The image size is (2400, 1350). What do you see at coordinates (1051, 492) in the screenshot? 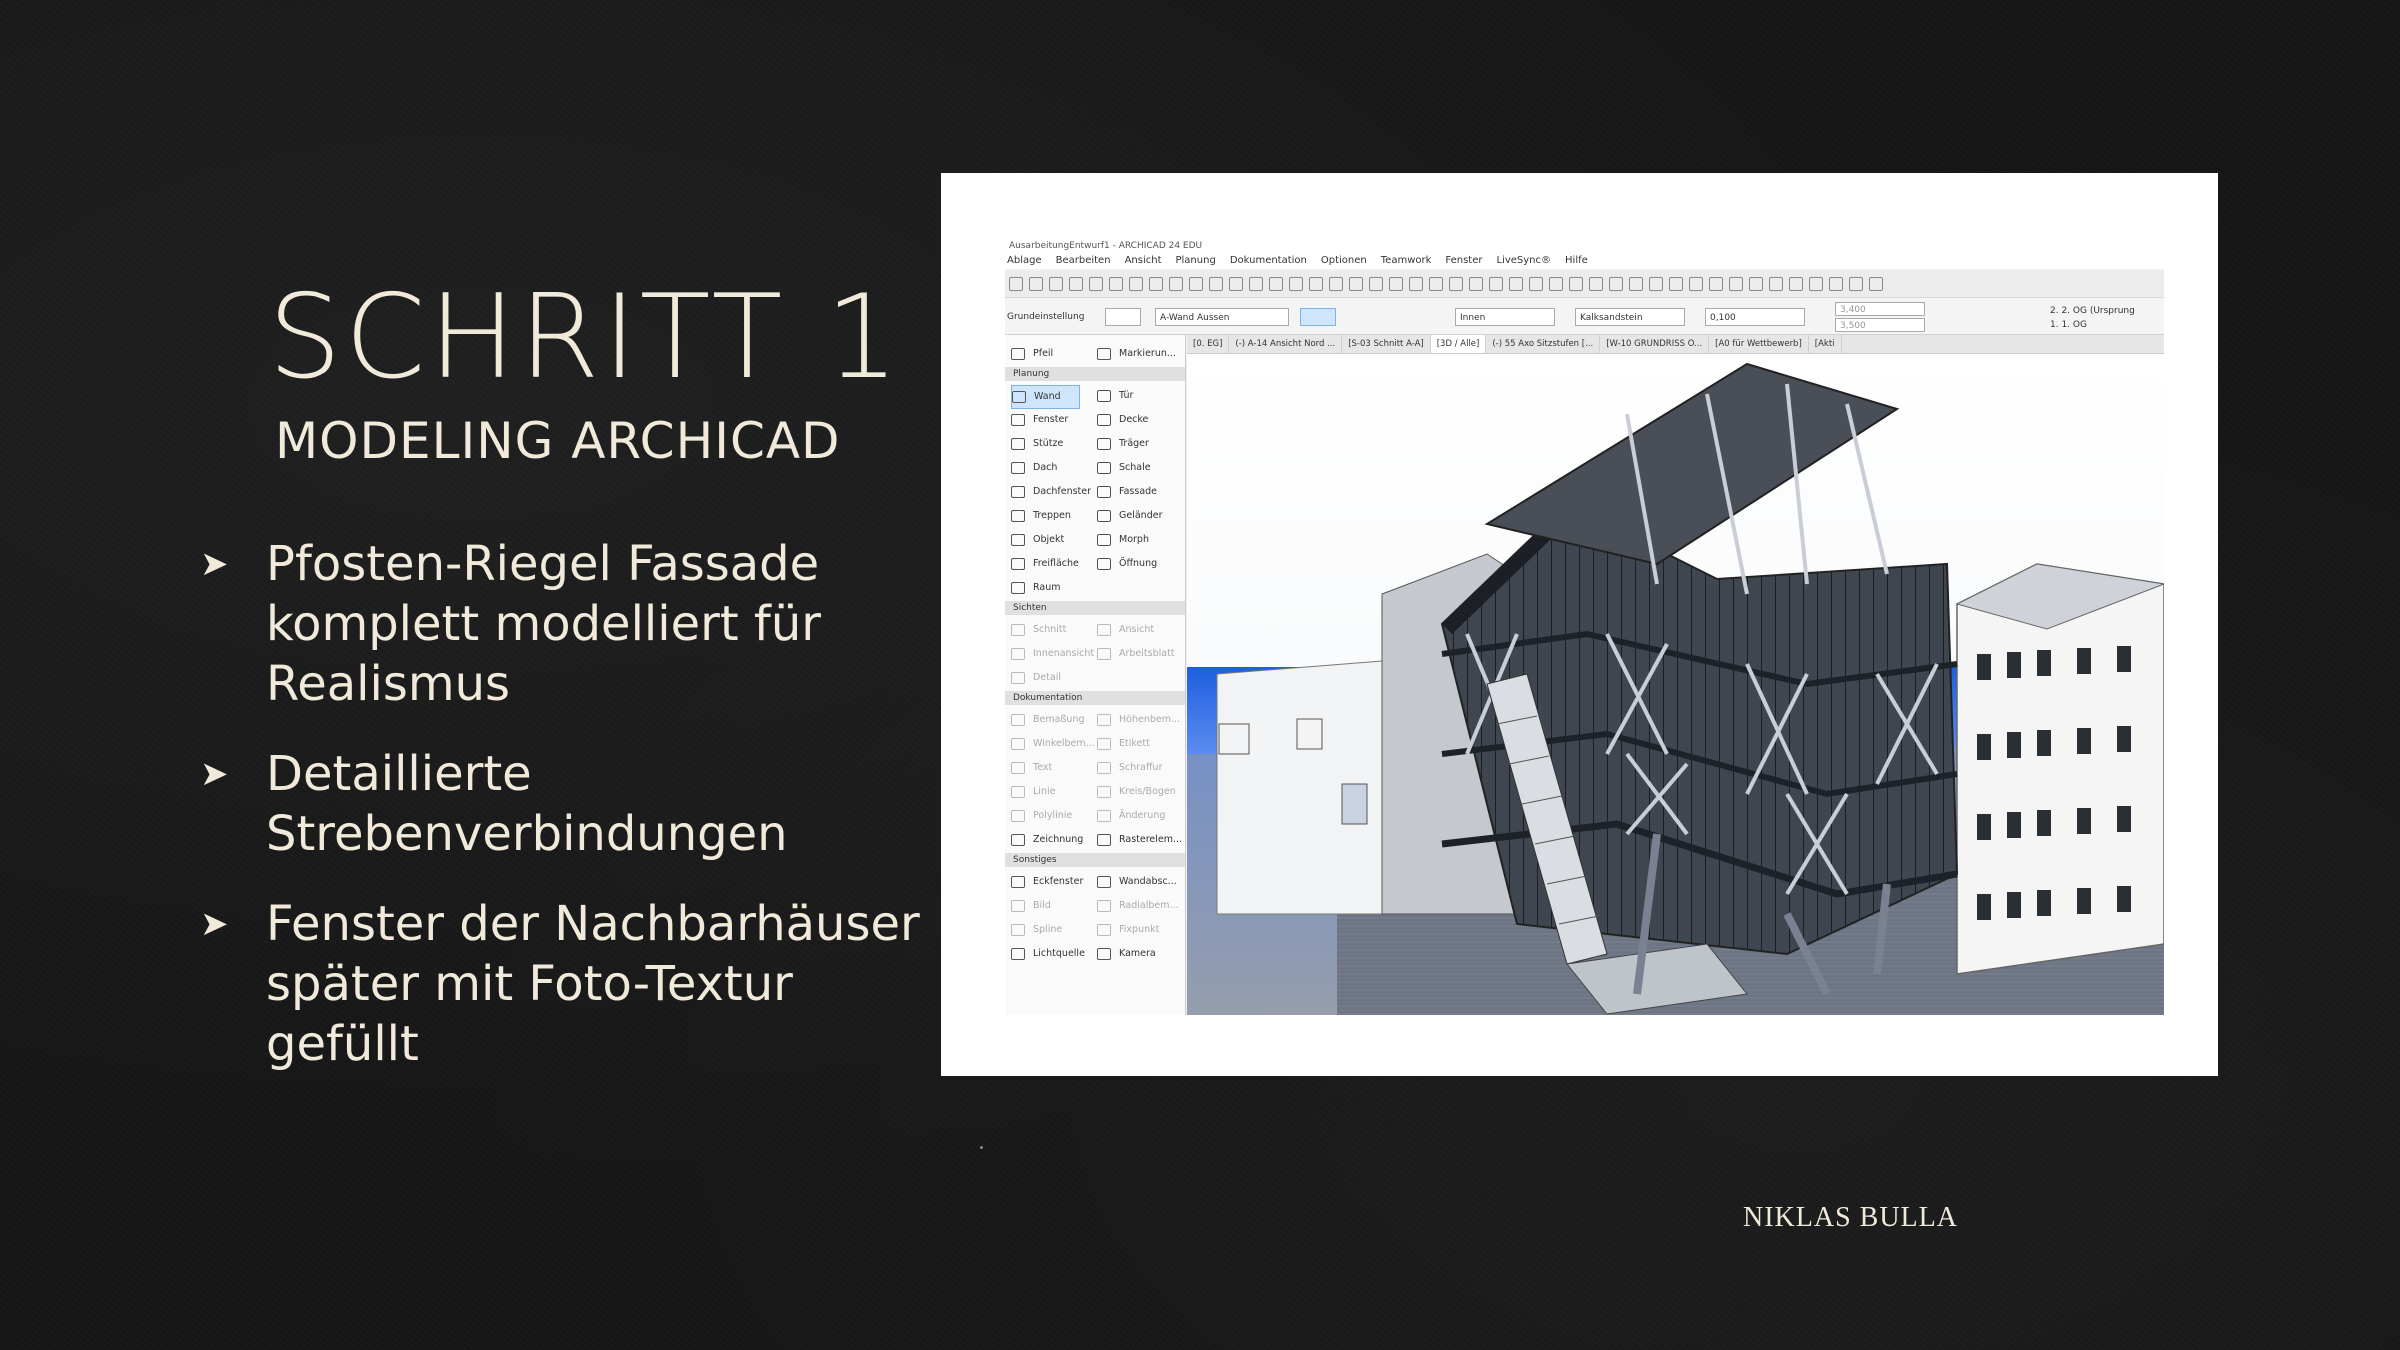
I see `toolbox-tool: Dachfenster` at bounding box center [1051, 492].